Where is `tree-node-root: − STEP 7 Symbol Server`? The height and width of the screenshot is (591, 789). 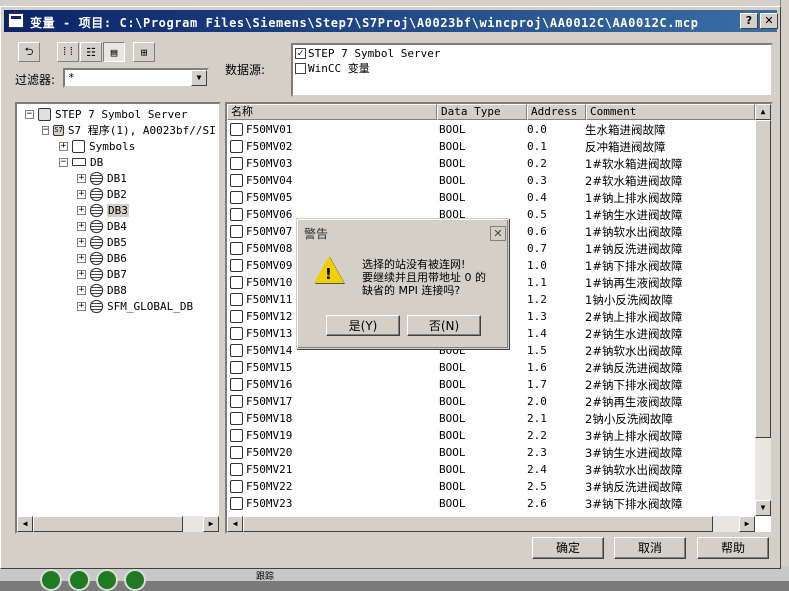
tree-node-root: − STEP 7 Symbol Server is located at coordinates (120, 114).